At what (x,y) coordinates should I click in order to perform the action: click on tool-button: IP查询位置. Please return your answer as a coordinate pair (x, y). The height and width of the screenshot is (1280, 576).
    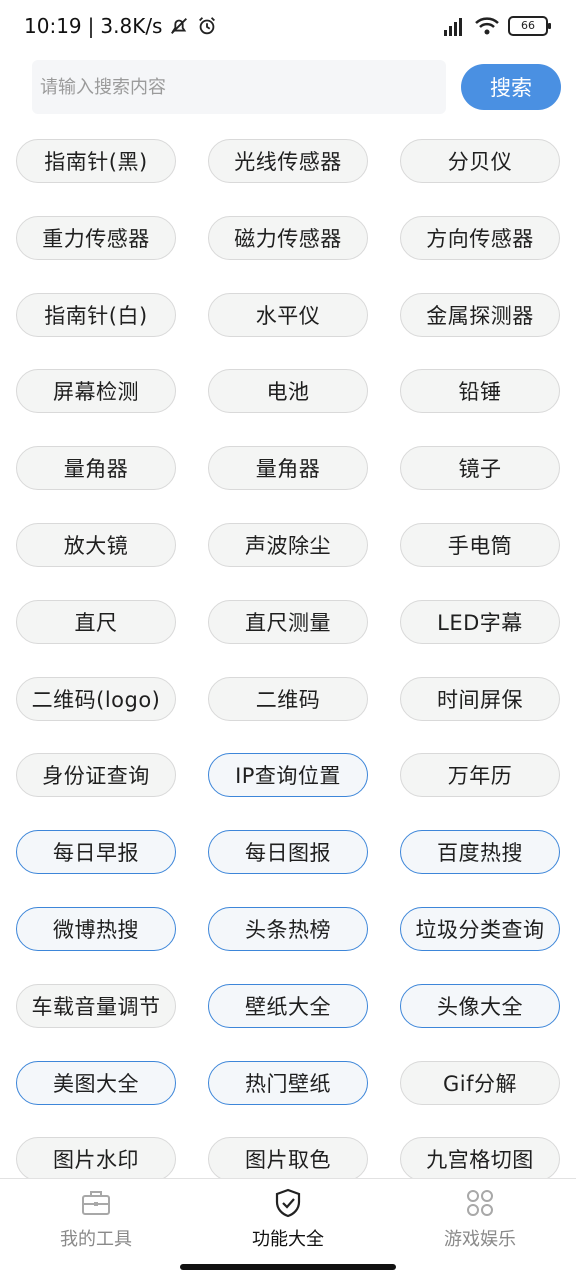
    Looking at the image, I should click on (288, 775).